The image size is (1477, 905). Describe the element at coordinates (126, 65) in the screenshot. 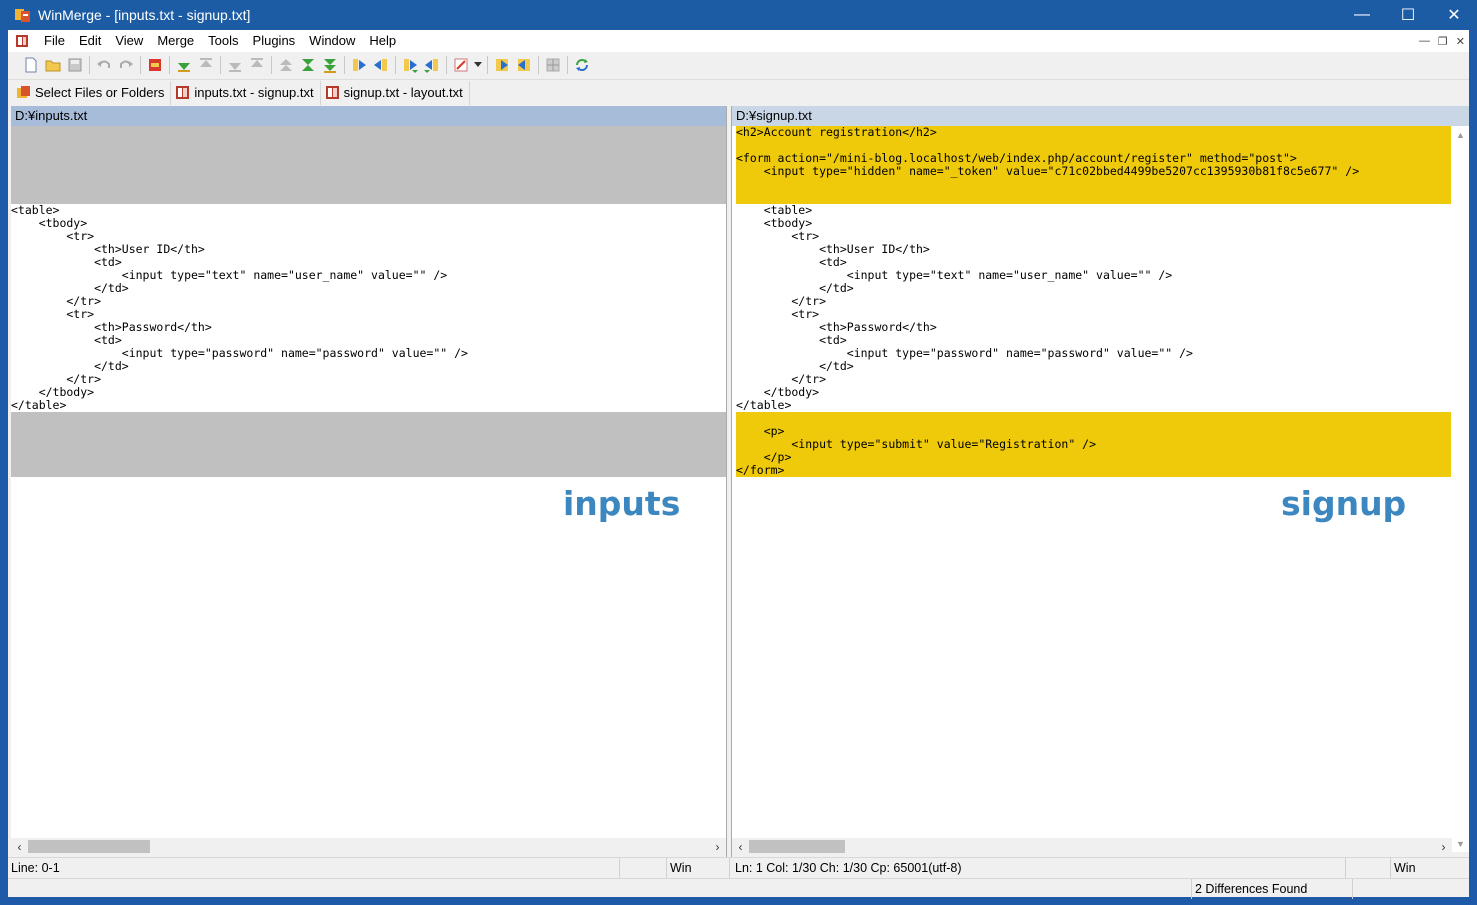

I see `redo-icon` at that location.